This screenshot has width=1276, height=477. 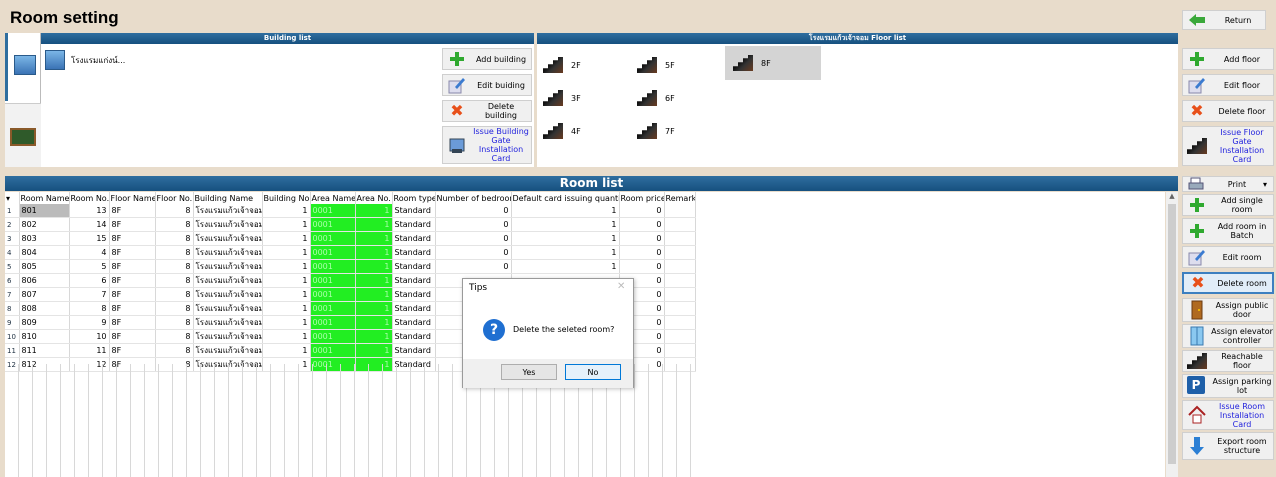 I want to click on floor-item-7f: 7F, so click(x=656, y=131).